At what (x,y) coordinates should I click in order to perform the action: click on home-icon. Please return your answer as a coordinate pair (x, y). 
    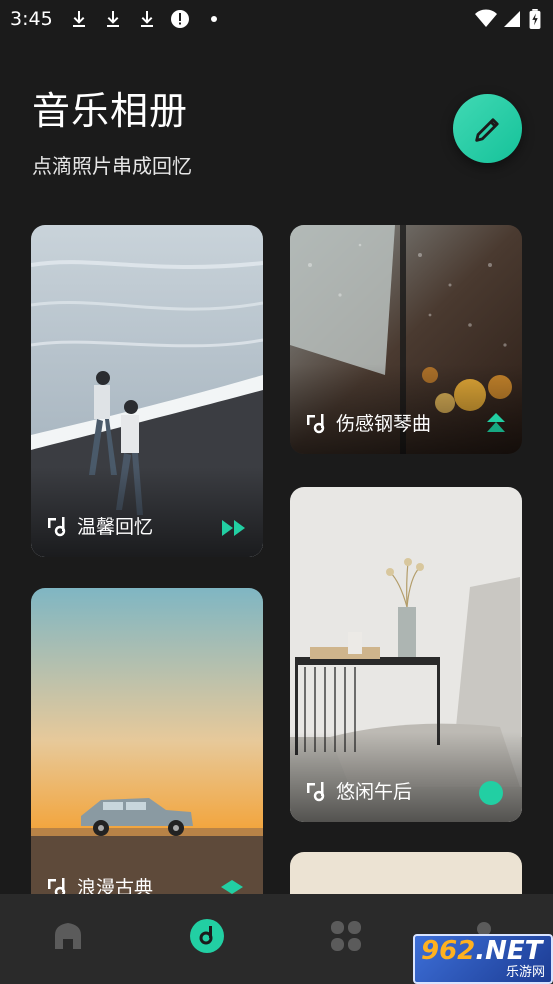
    Looking at the image, I should click on (68, 936).